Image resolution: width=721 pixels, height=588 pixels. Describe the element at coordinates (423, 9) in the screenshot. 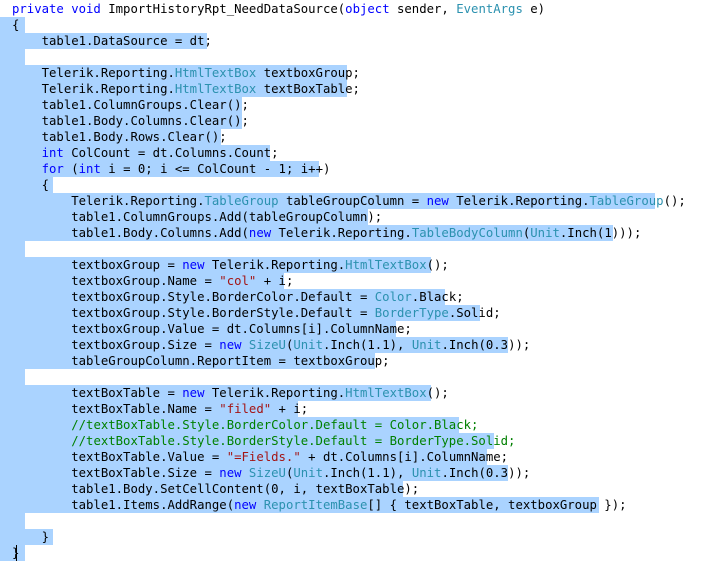

I see `code-token: sender,` at that location.